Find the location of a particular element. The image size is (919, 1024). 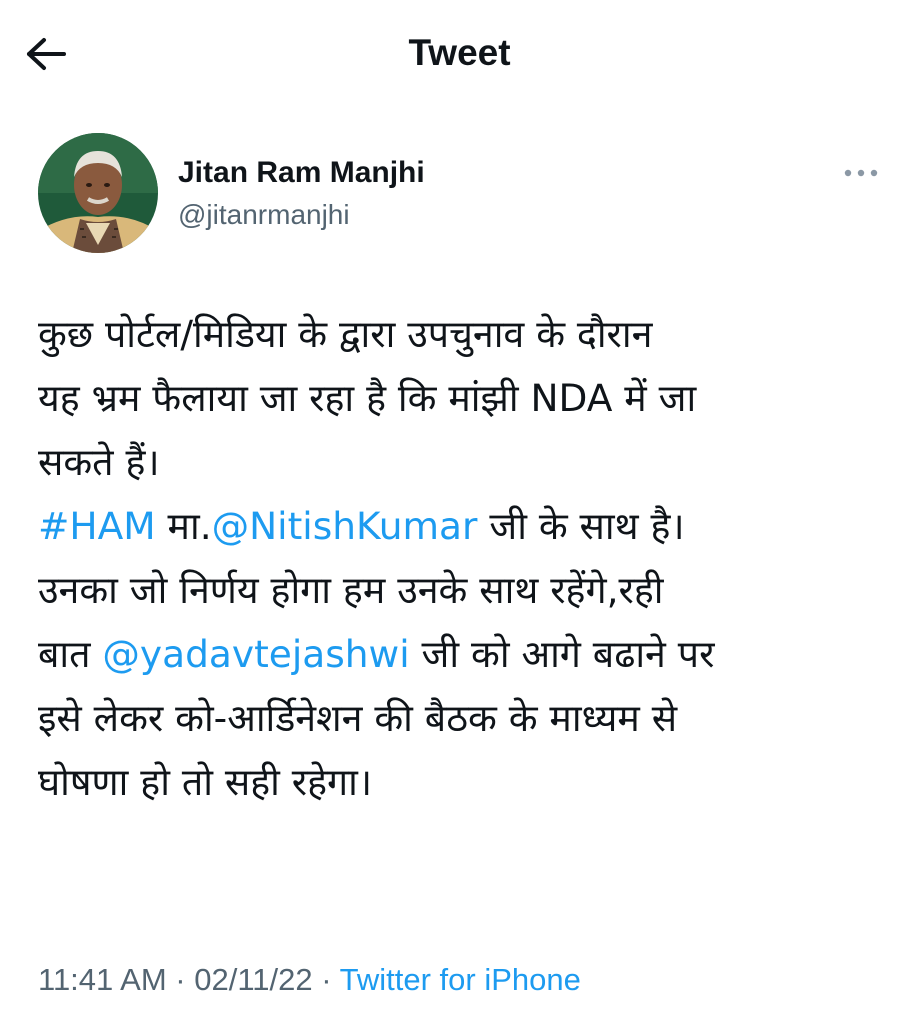

tweet-text-segment: जी के साथ है। is located at coordinates (581, 526).